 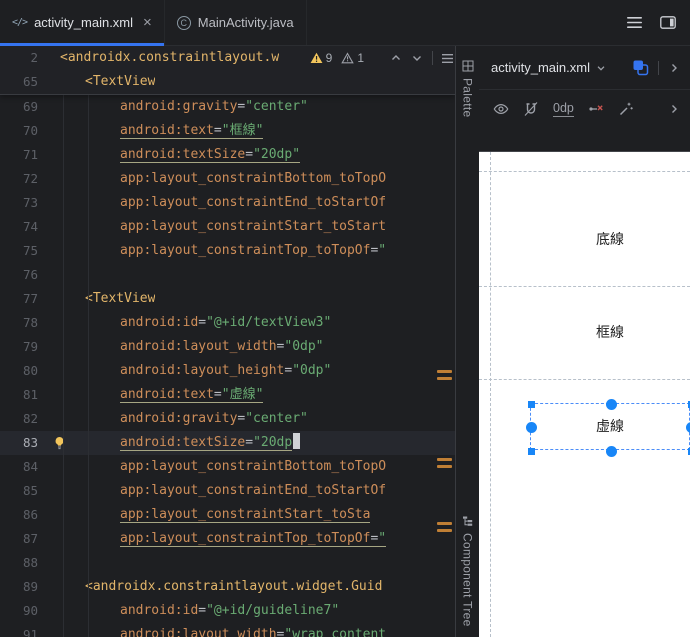 I want to click on java-class-icon: C, so click(x=183, y=22).